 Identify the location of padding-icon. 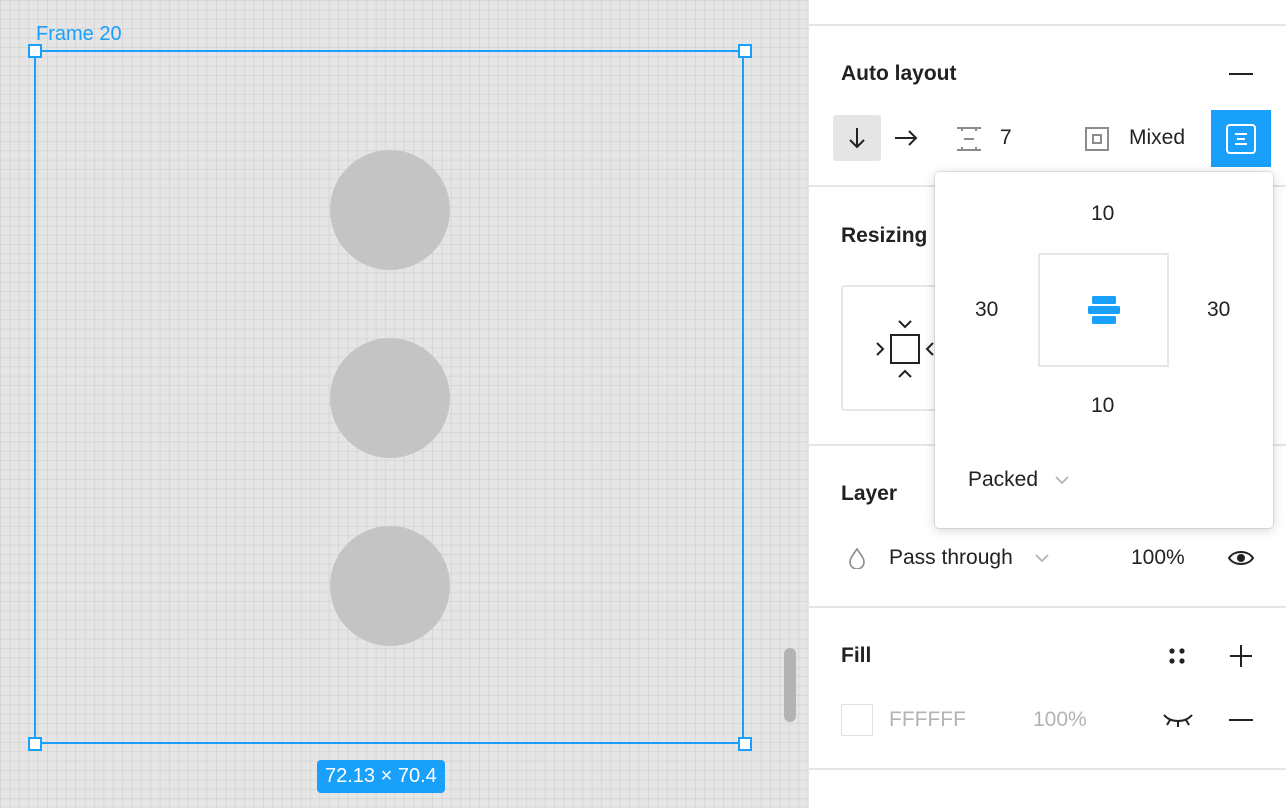
(1097, 139).